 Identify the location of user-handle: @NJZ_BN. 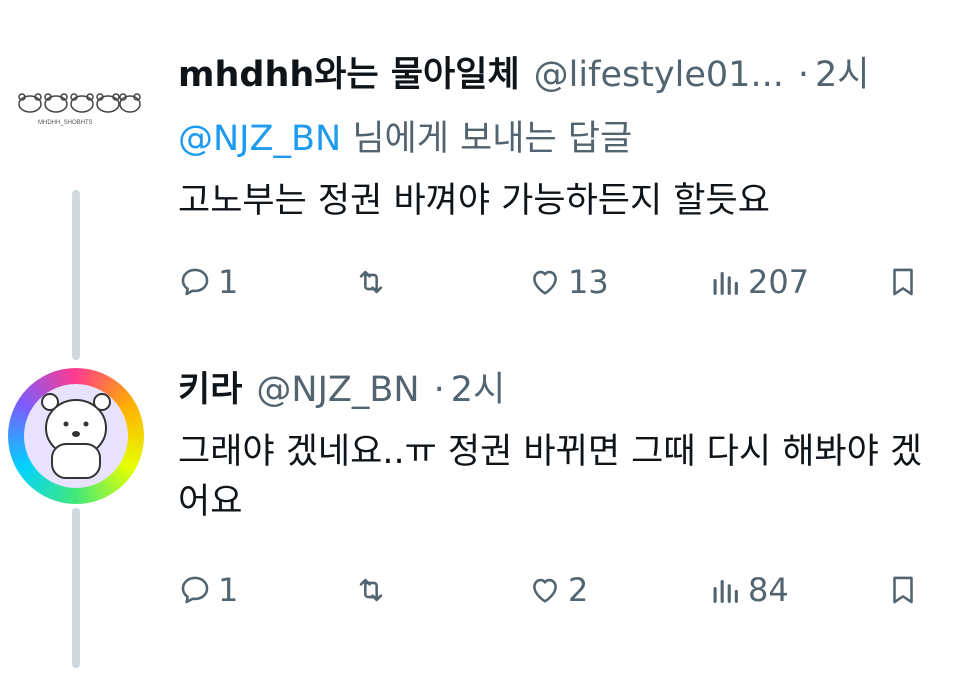
(337, 390).